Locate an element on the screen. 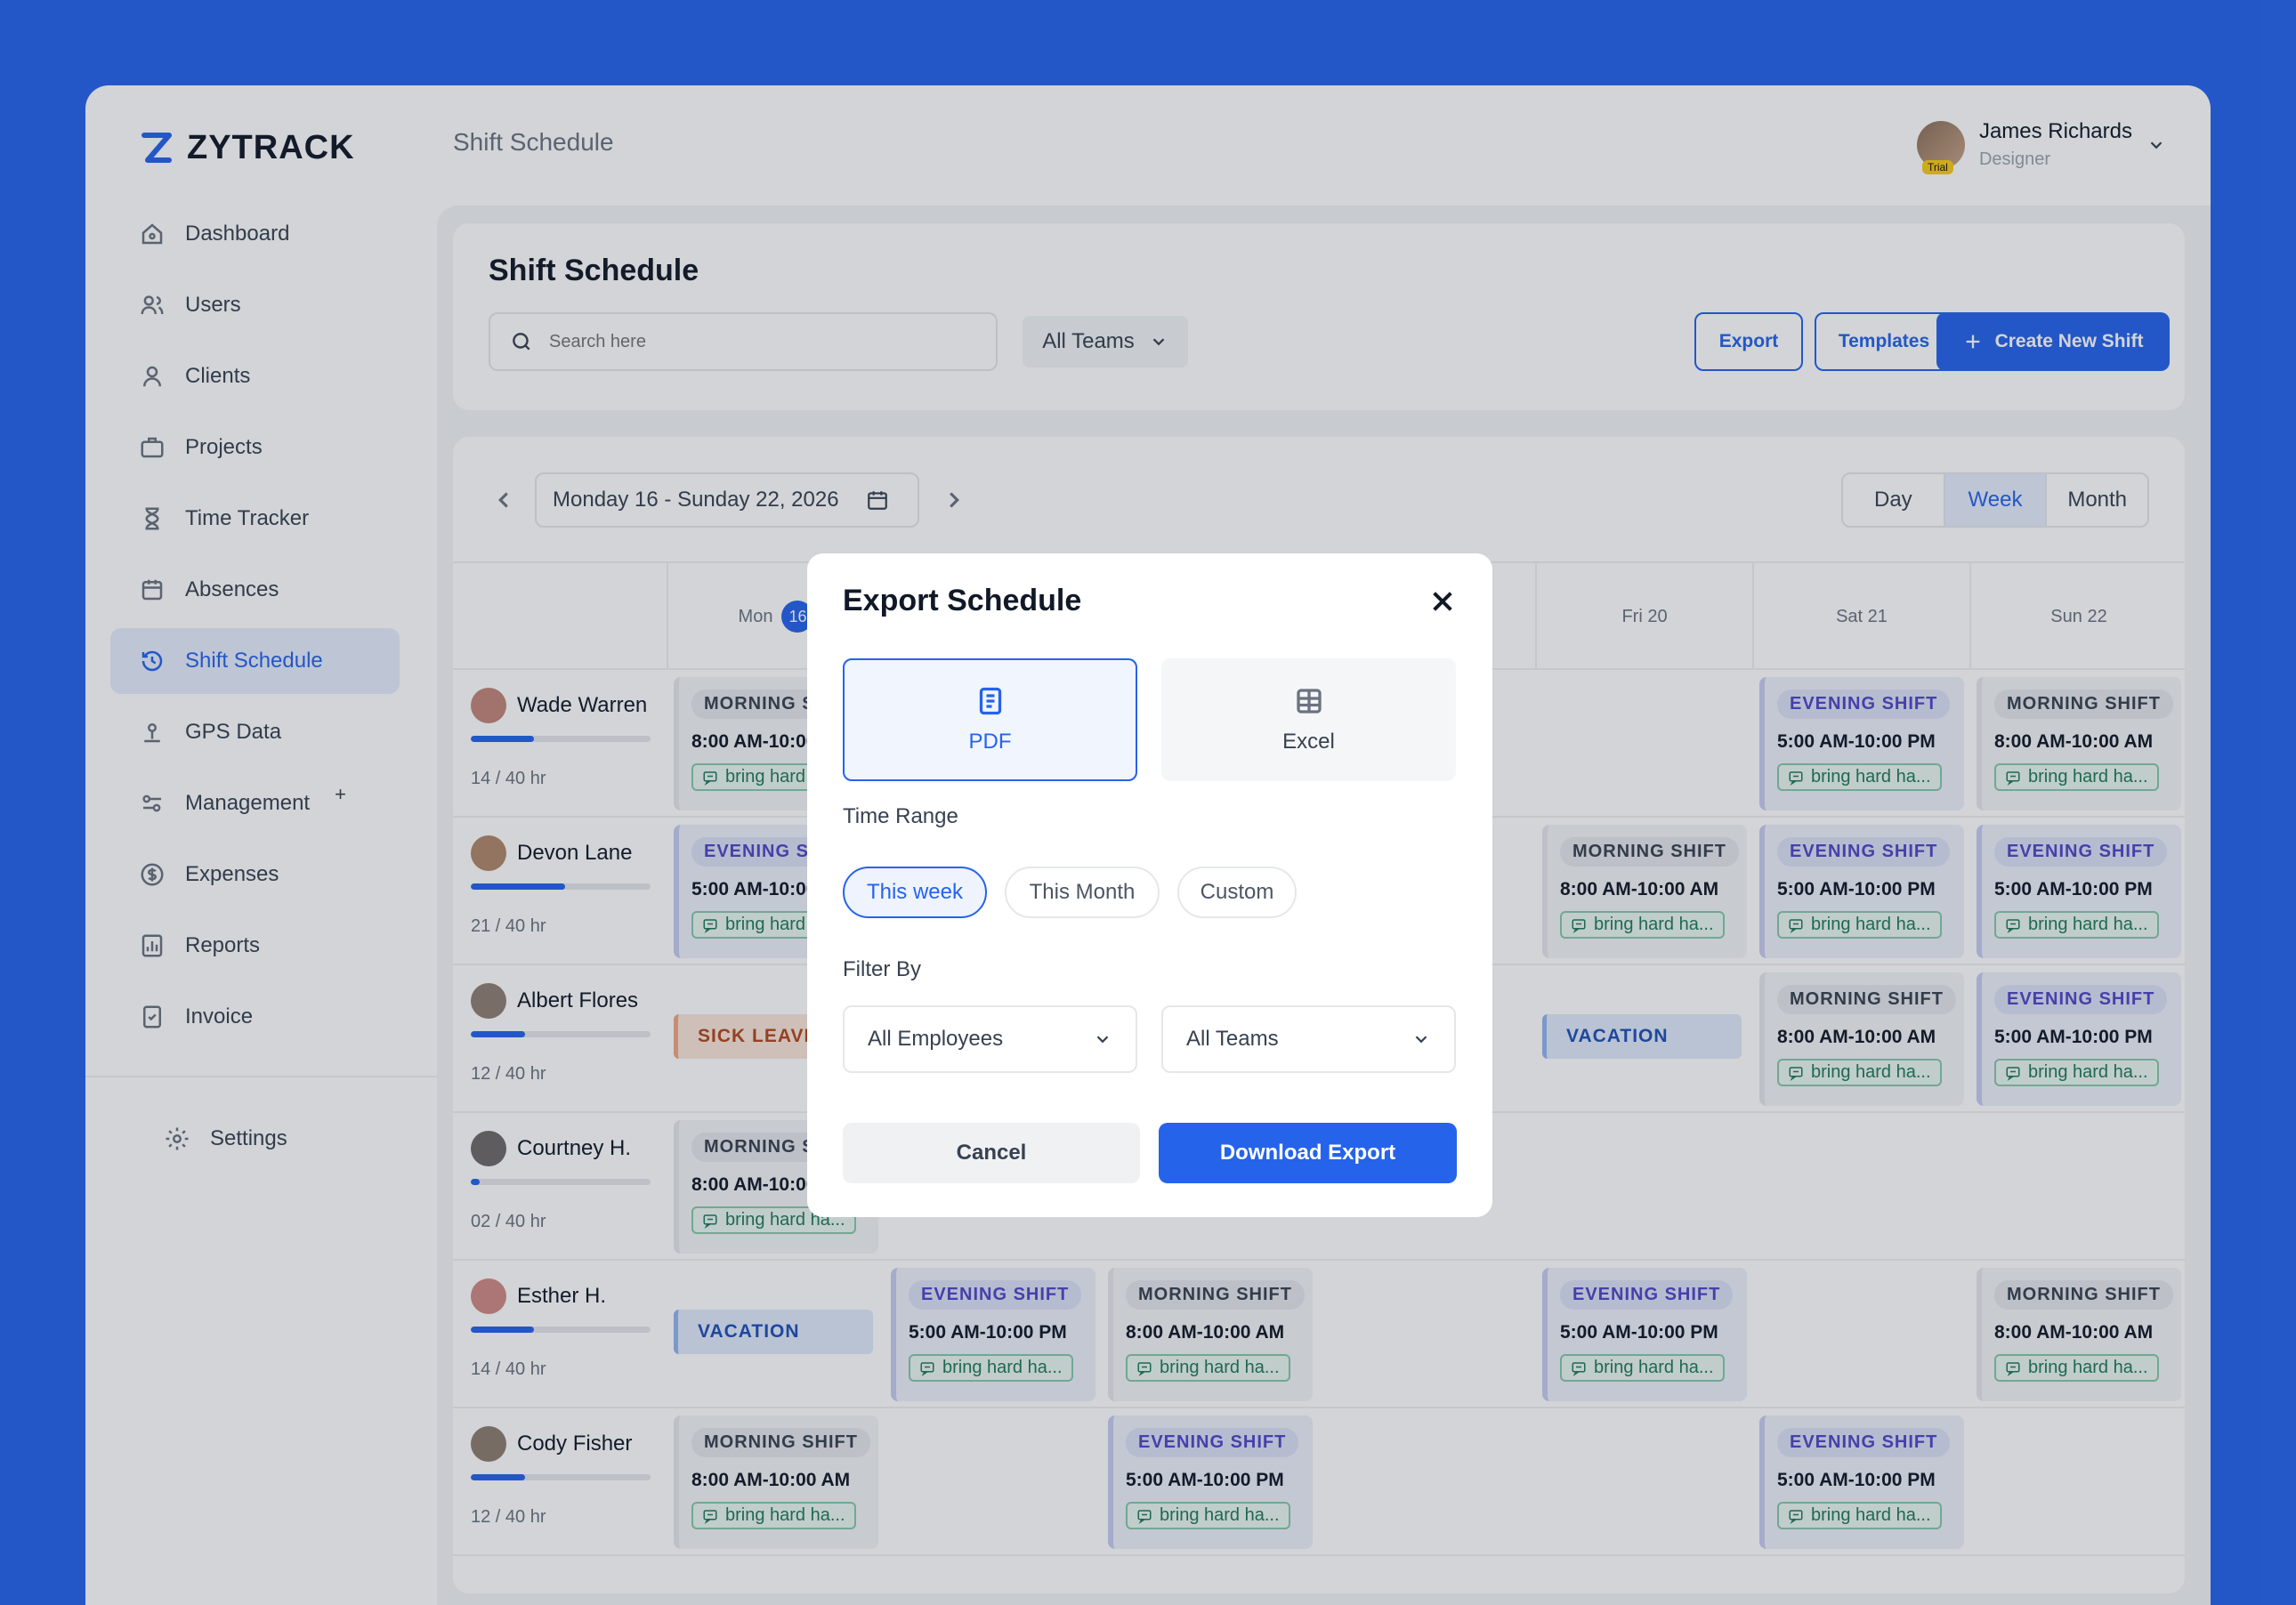 This screenshot has width=2296, height=1605. filter-by-label: Filter By is located at coordinates (882, 969).